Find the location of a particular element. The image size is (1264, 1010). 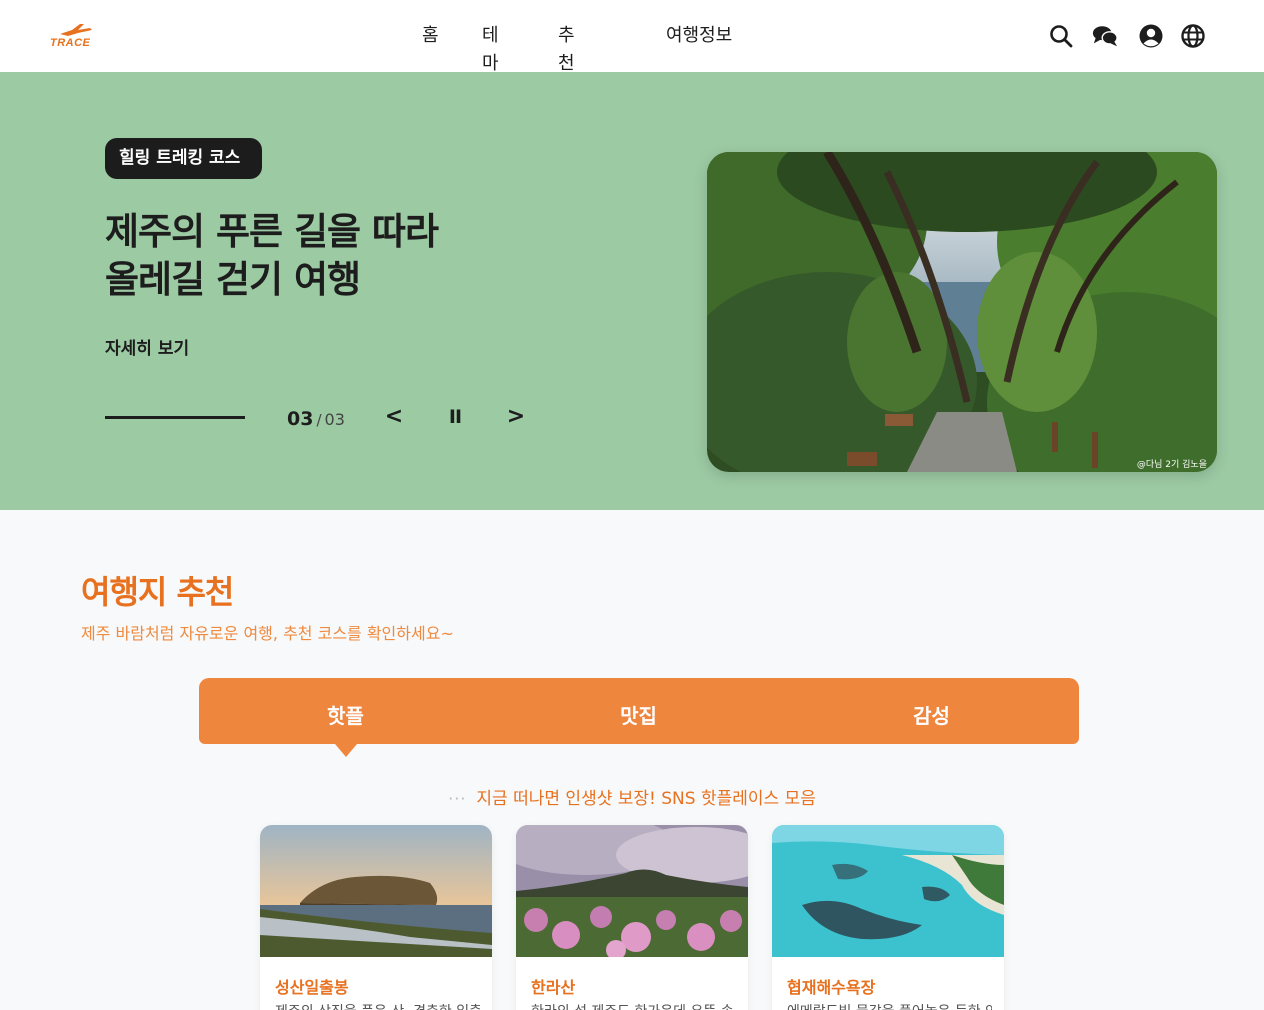

section-subtitle: 제주 바람처럼 자유로운 여행, 추천 코스를 확인하세요~ is located at coordinates (267, 633).